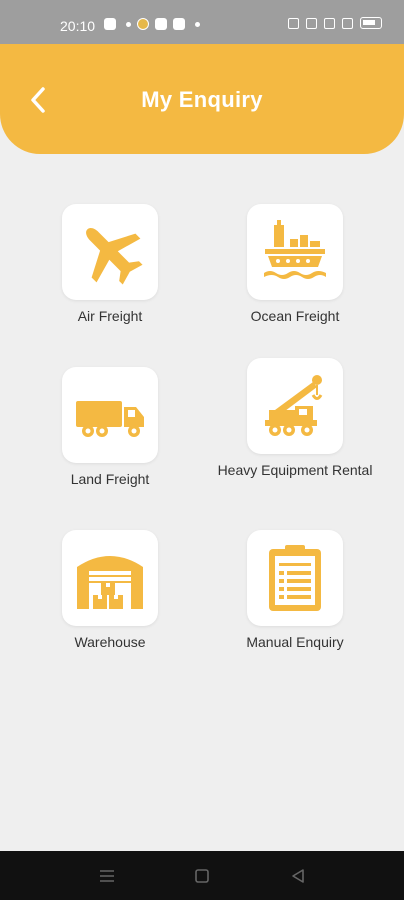 The height and width of the screenshot is (900, 404). What do you see at coordinates (78, 26) in the screenshot?
I see `status-time: 20:10` at bounding box center [78, 26].